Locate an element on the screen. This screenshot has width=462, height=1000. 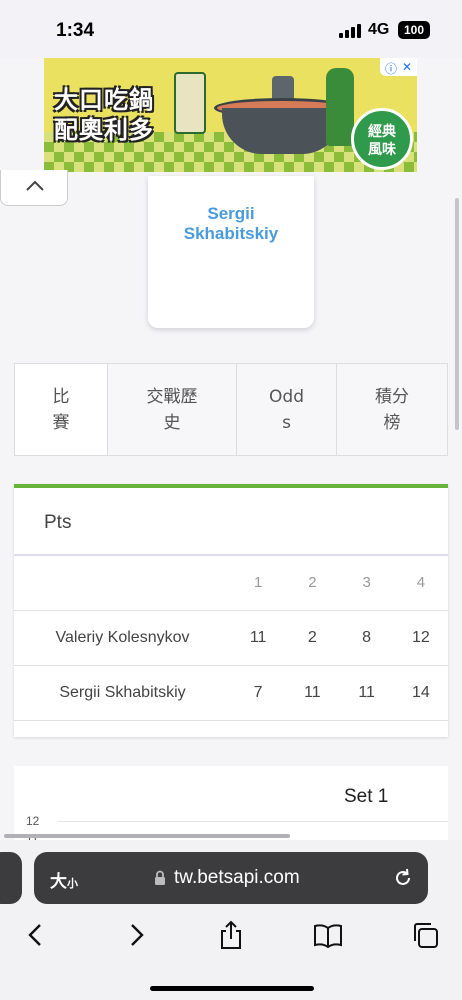
table-row: Sergii Skhabitskiy 7 11 11 14 is located at coordinates (231, 692).